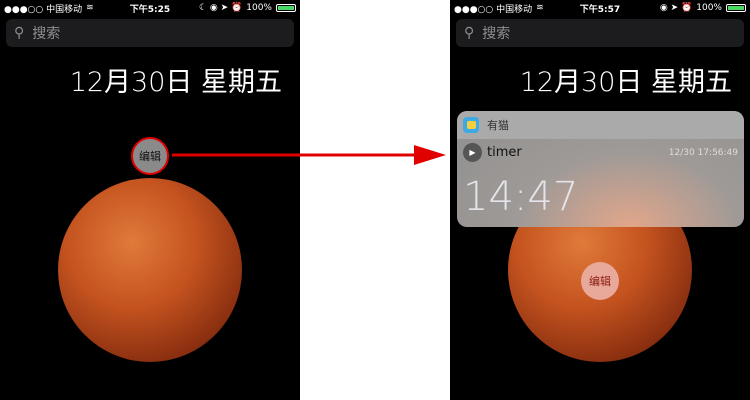 This screenshot has width=750, height=400. I want to click on app-icon, so click(471, 125).